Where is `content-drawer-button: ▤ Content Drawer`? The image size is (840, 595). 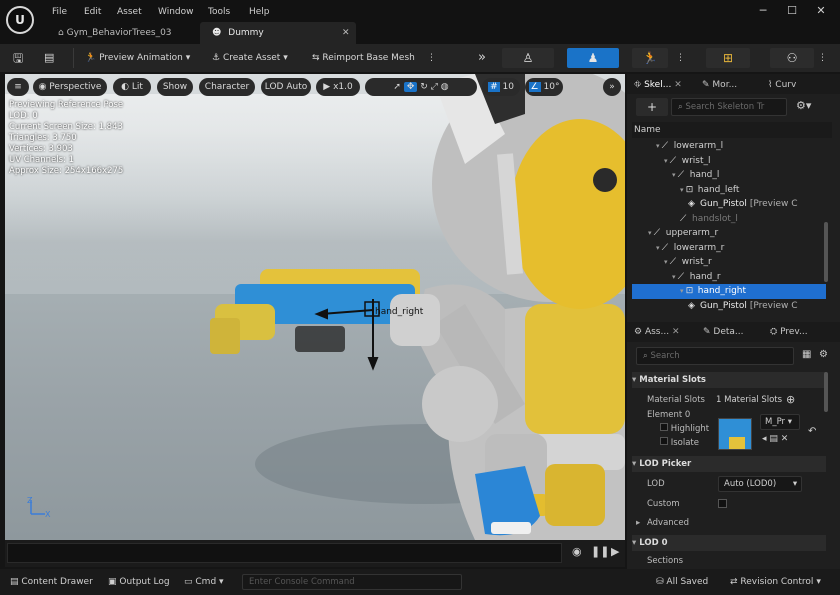
content-drawer-button: ▤ Content Drawer is located at coordinates (51, 582).